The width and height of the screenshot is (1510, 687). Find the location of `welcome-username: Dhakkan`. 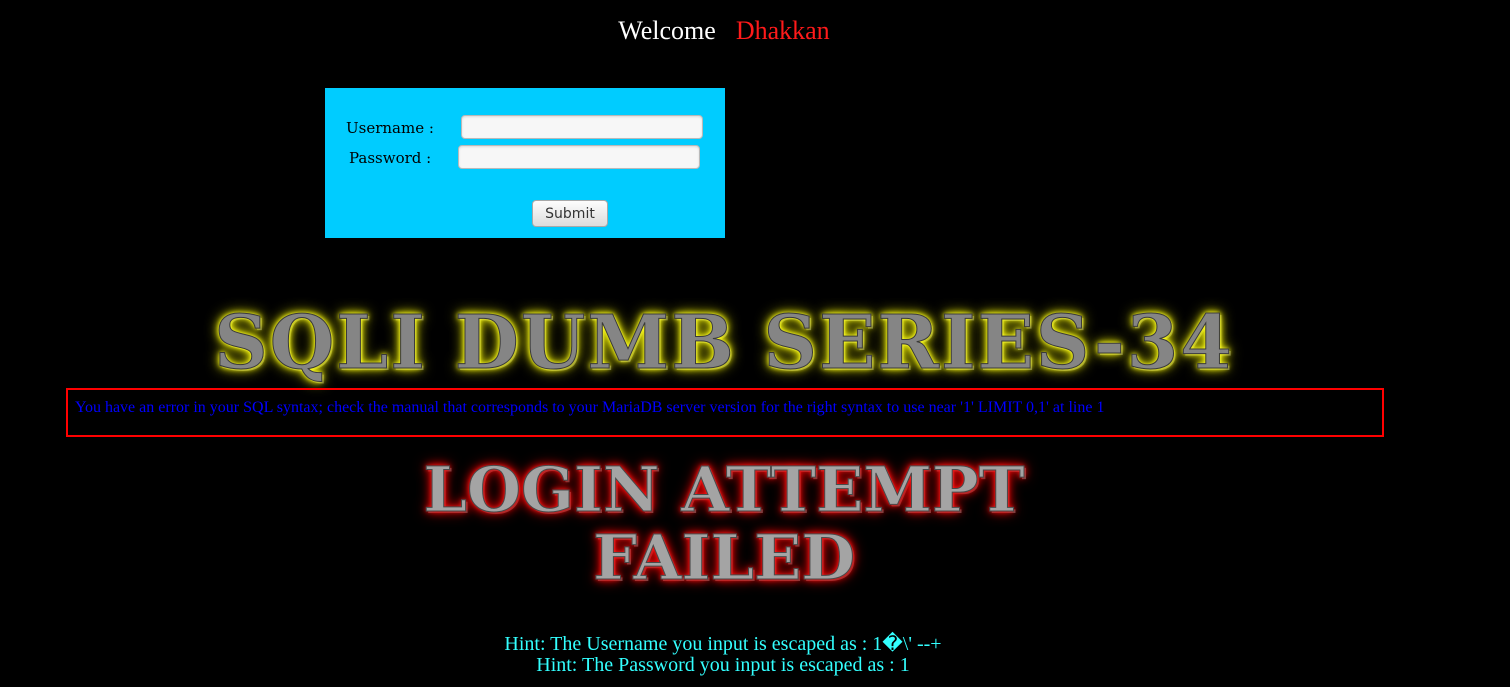

welcome-username: Dhakkan is located at coordinates (782, 30).